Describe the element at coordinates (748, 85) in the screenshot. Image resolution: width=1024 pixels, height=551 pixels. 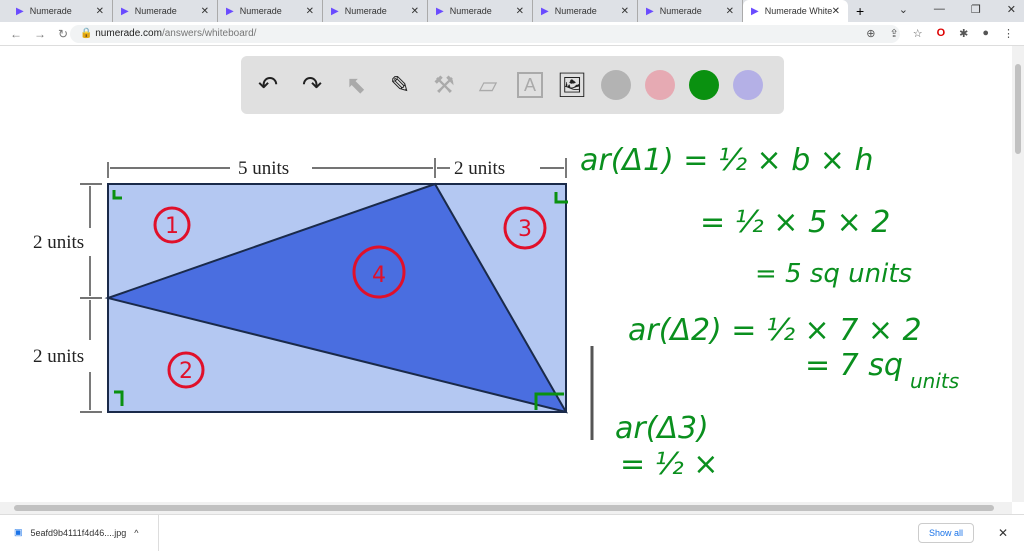
I see `color-lavender-swatch` at that location.